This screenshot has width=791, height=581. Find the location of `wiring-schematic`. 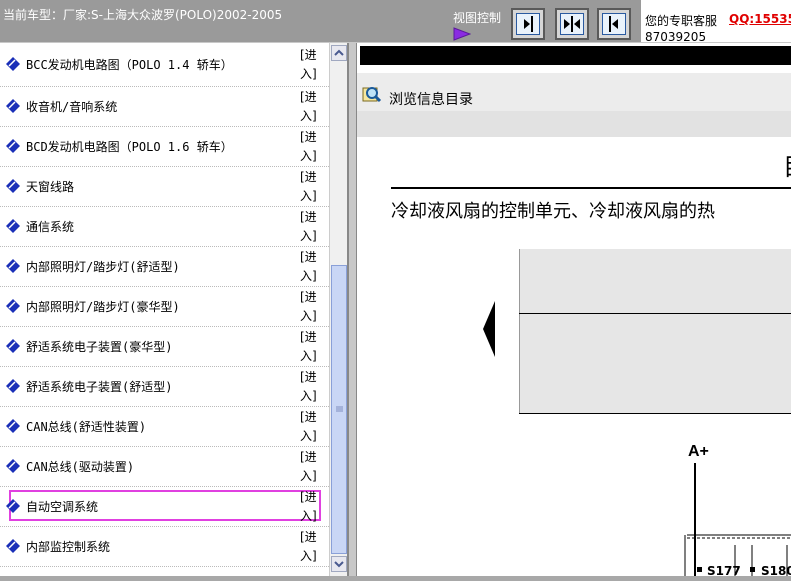

wiring-schematic is located at coordinates (737, 519).